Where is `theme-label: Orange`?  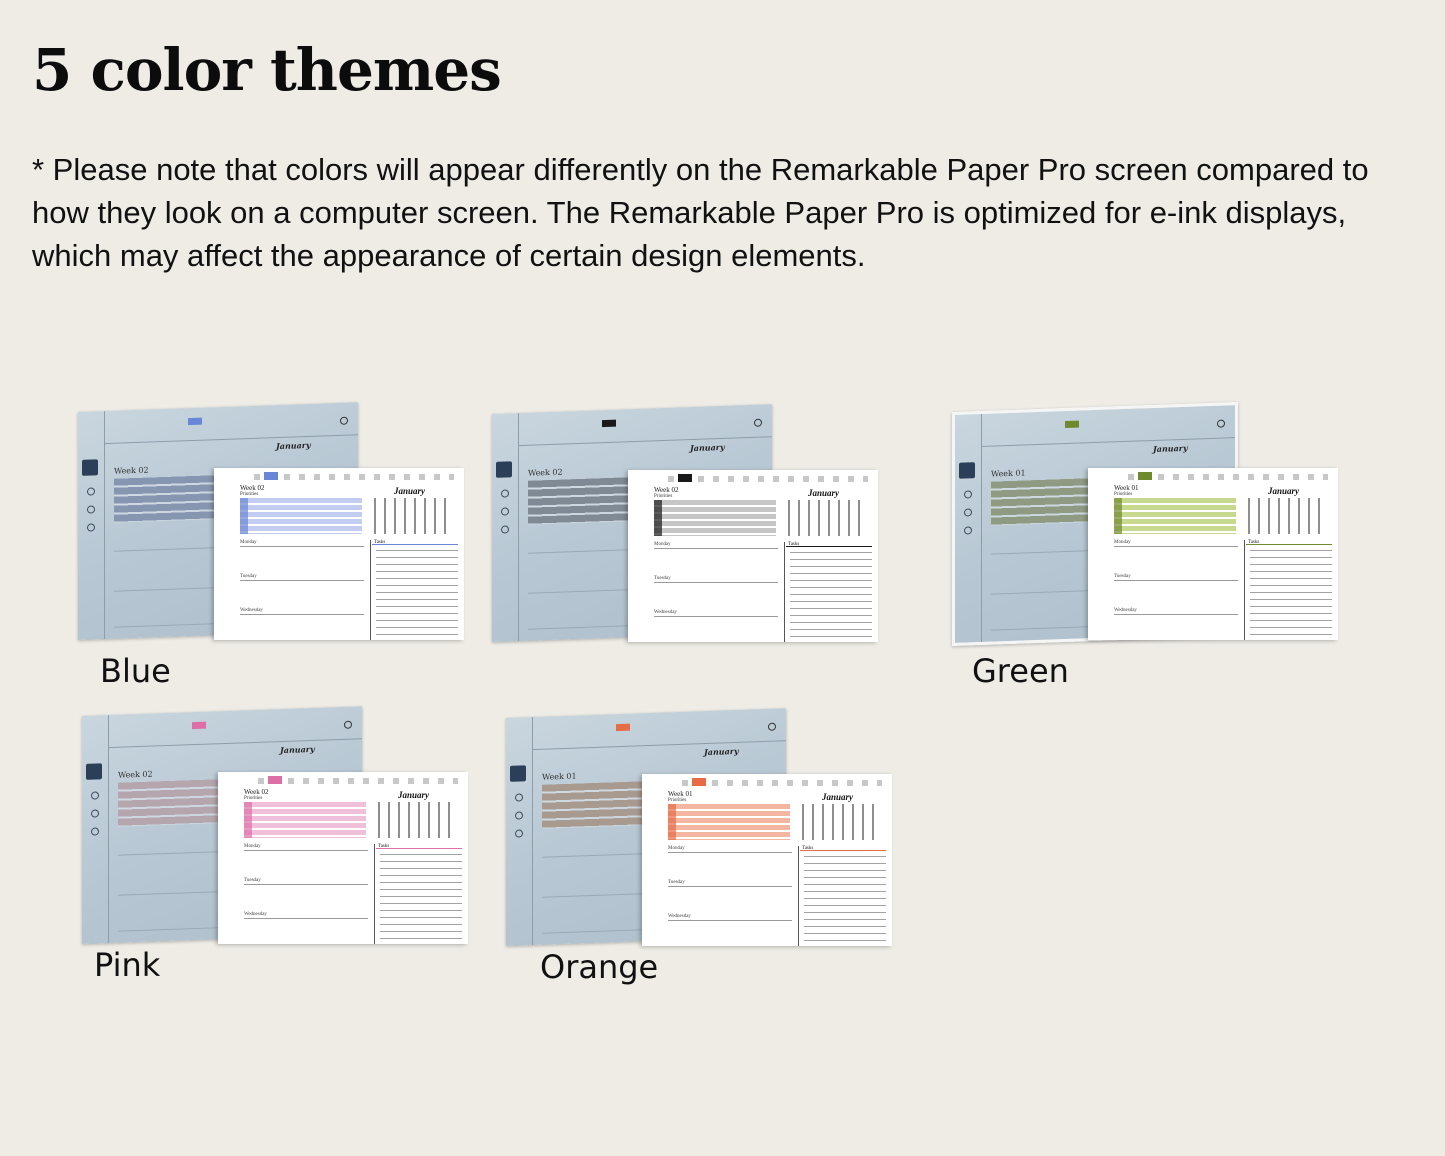
theme-label: Orange is located at coordinates (599, 967).